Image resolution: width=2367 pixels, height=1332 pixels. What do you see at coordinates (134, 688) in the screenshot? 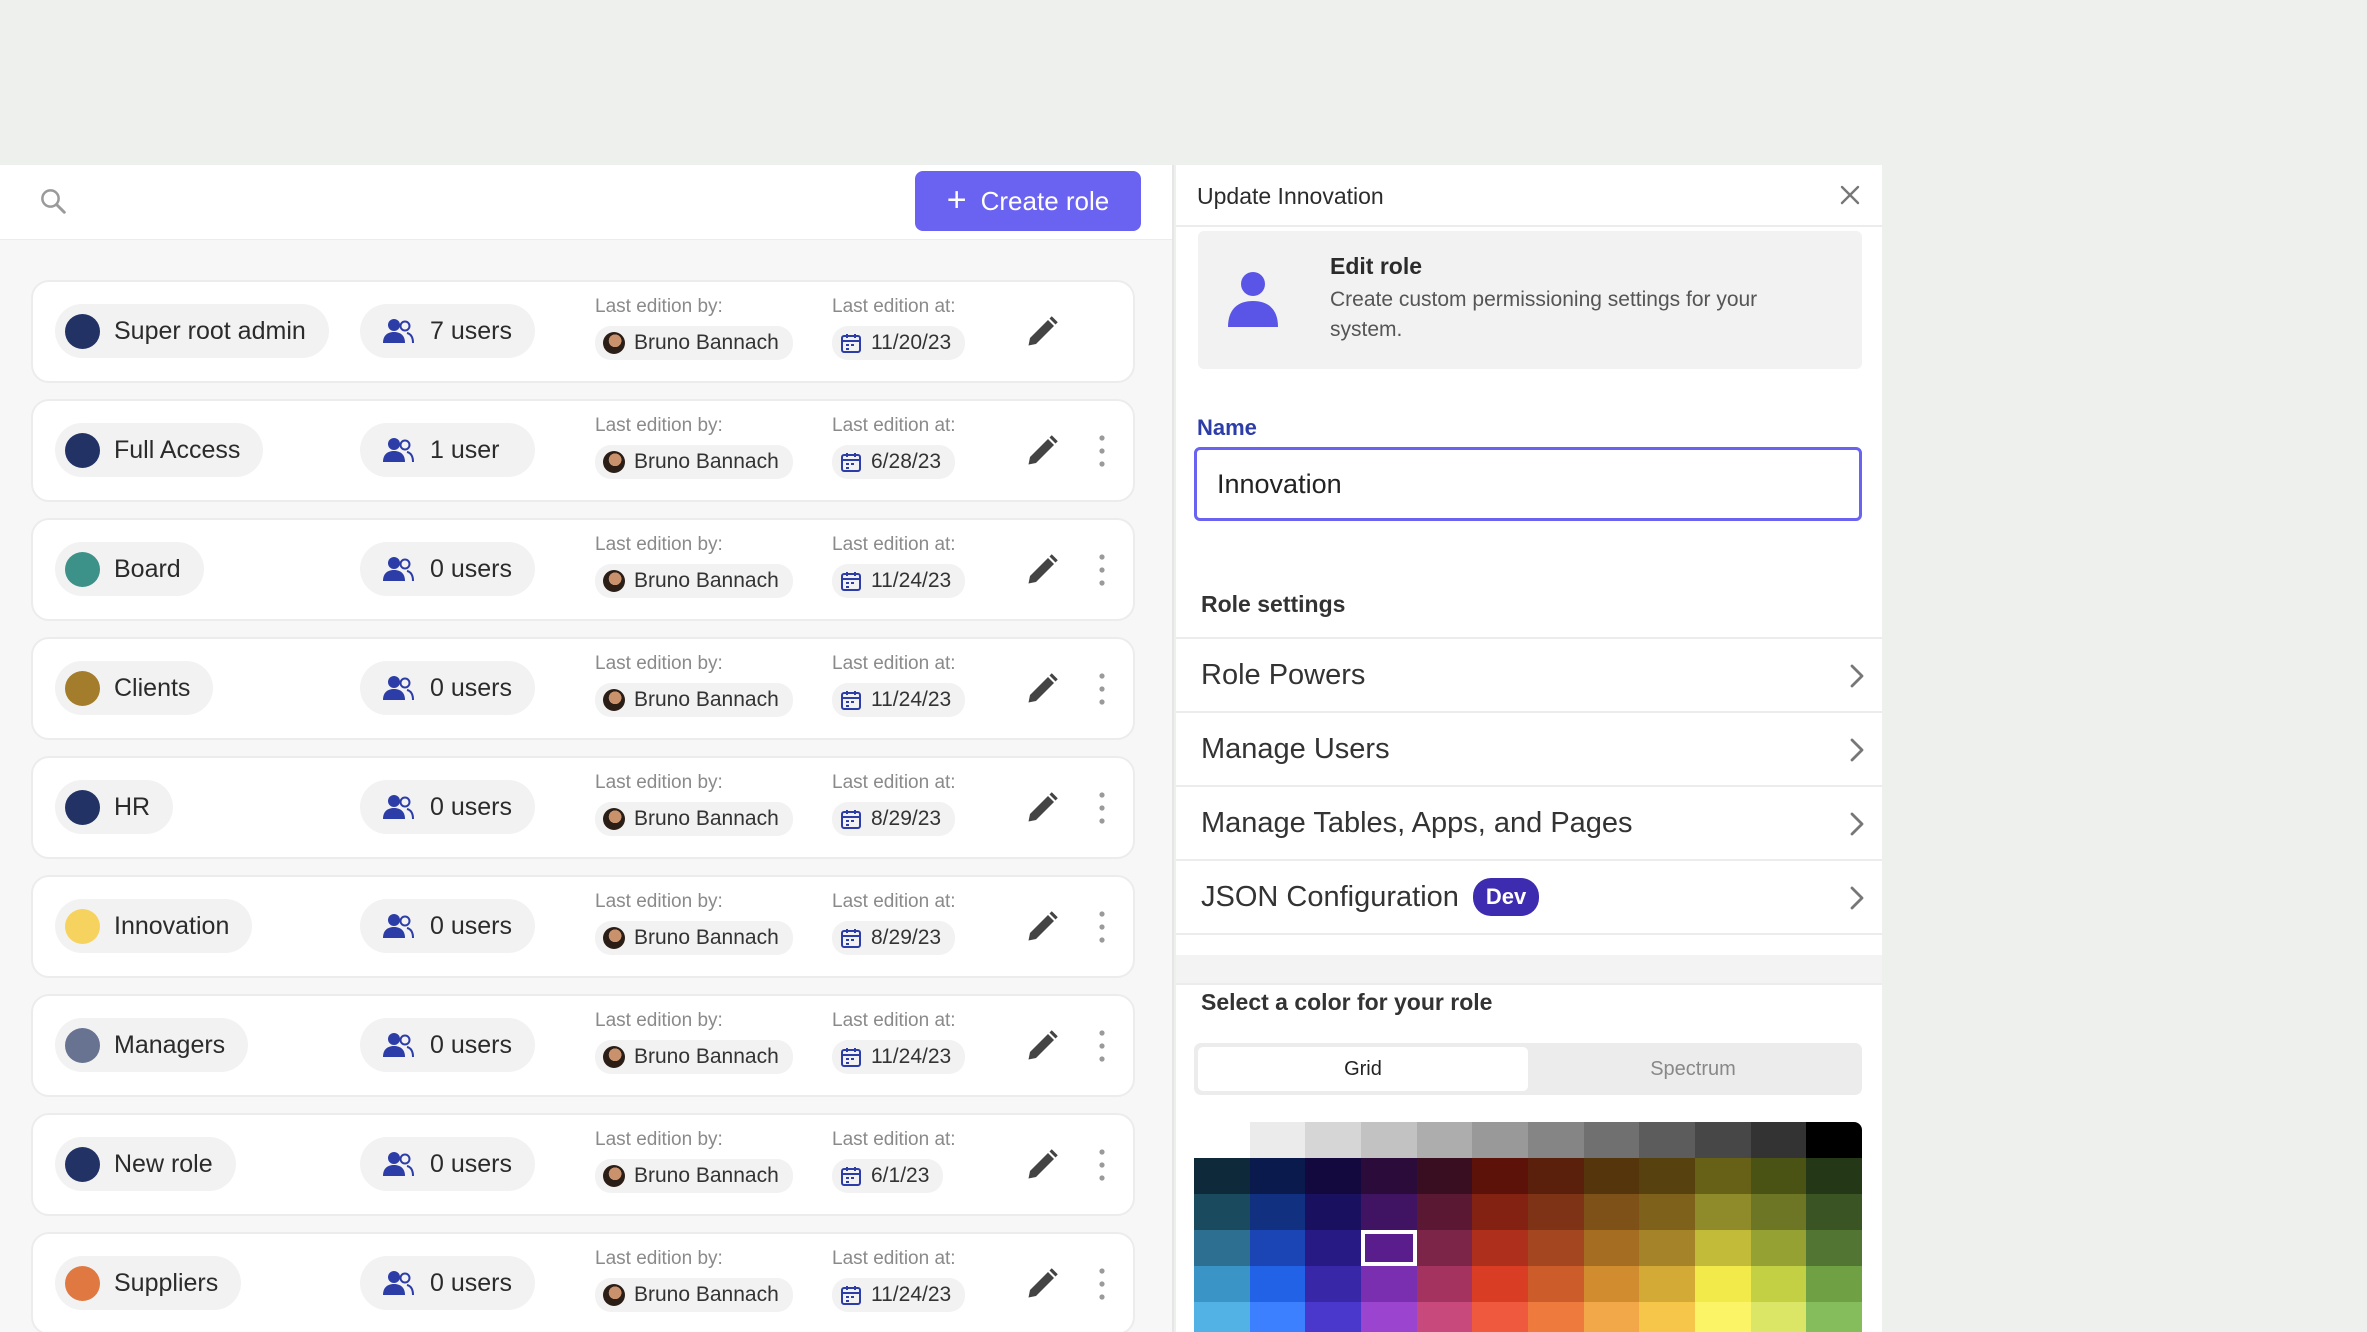
I see `role-name-pill: Clients` at bounding box center [134, 688].